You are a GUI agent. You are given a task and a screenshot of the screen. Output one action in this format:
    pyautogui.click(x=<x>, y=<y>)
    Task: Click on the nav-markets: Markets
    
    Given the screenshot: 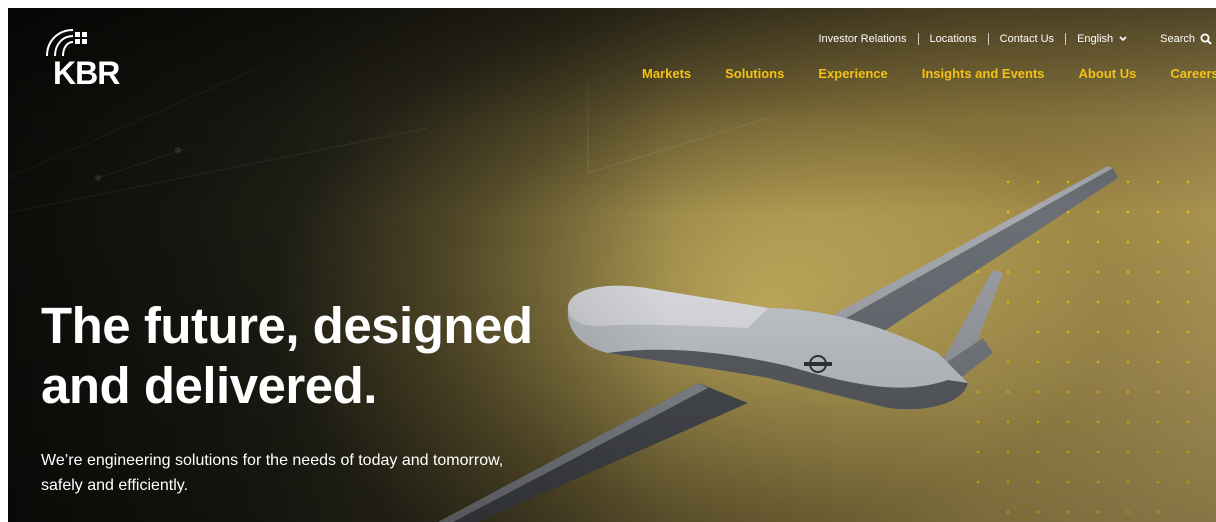 What is the action you would take?
    pyautogui.click(x=666, y=73)
    